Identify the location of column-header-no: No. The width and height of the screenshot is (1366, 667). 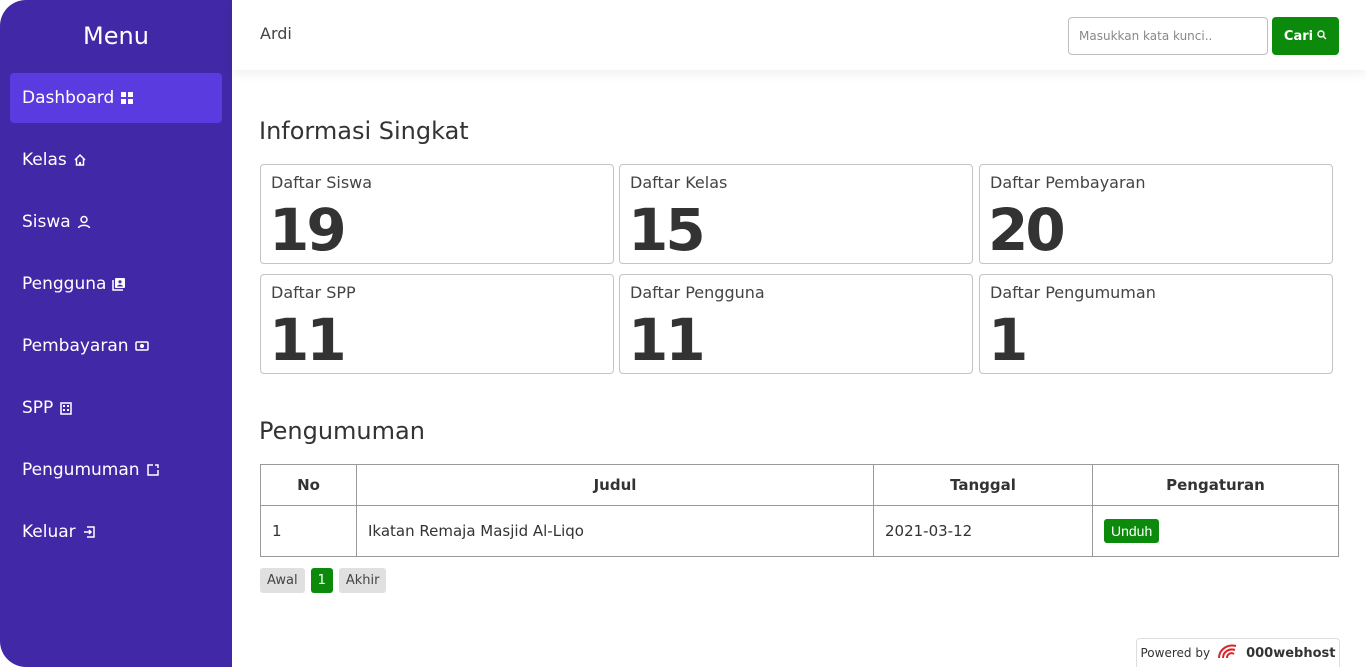
(308, 485).